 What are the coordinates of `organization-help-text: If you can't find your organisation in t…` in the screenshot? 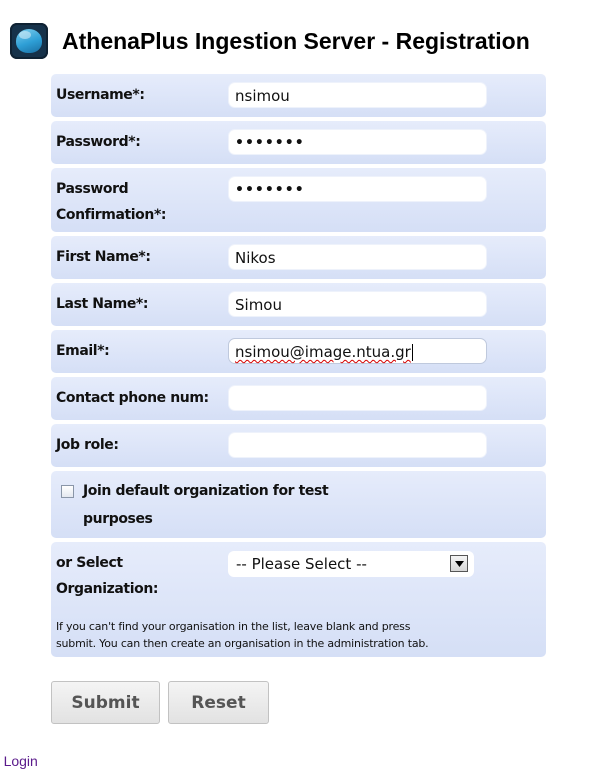 It's located at (298, 635).